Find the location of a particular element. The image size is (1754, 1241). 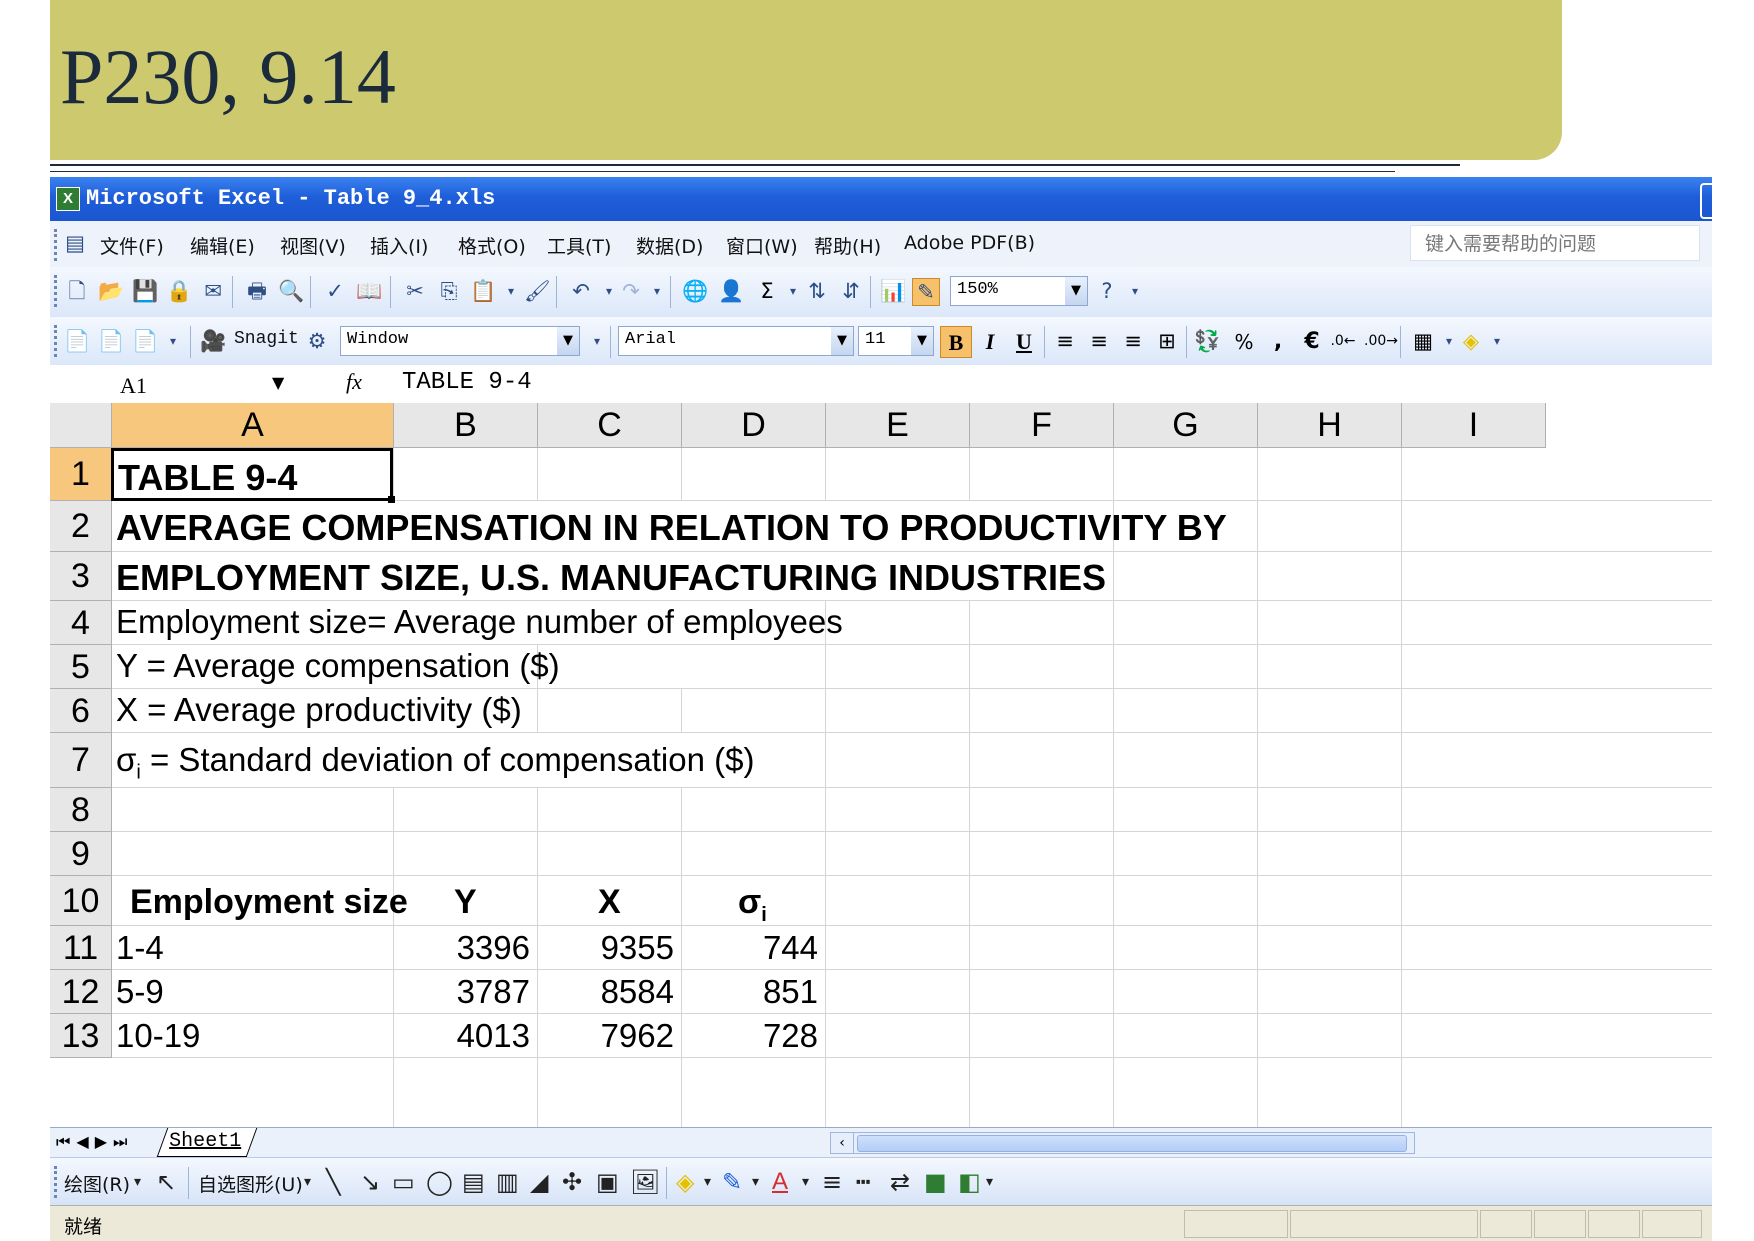

dash-style-icon: ┅ is located at coordinates (863, 1182).